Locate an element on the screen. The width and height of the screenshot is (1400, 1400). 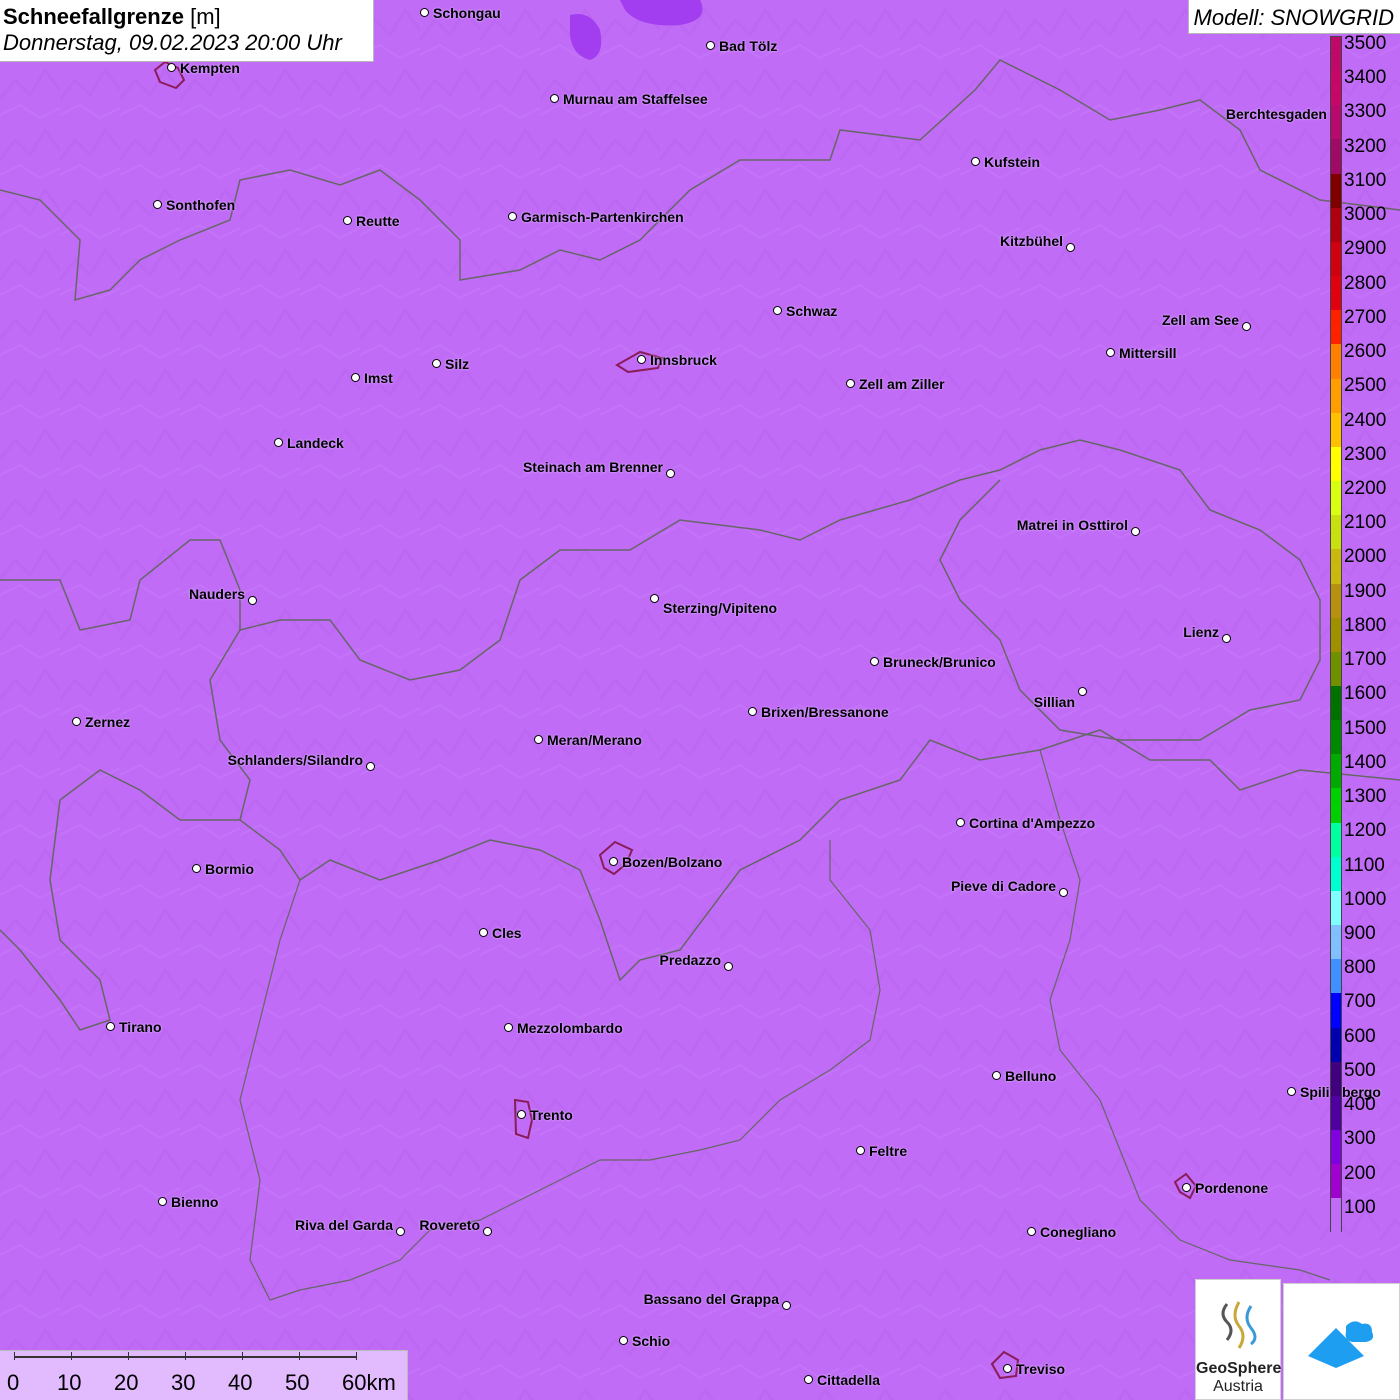
legend-label: 300 is located at coordinates (1360, 1139).